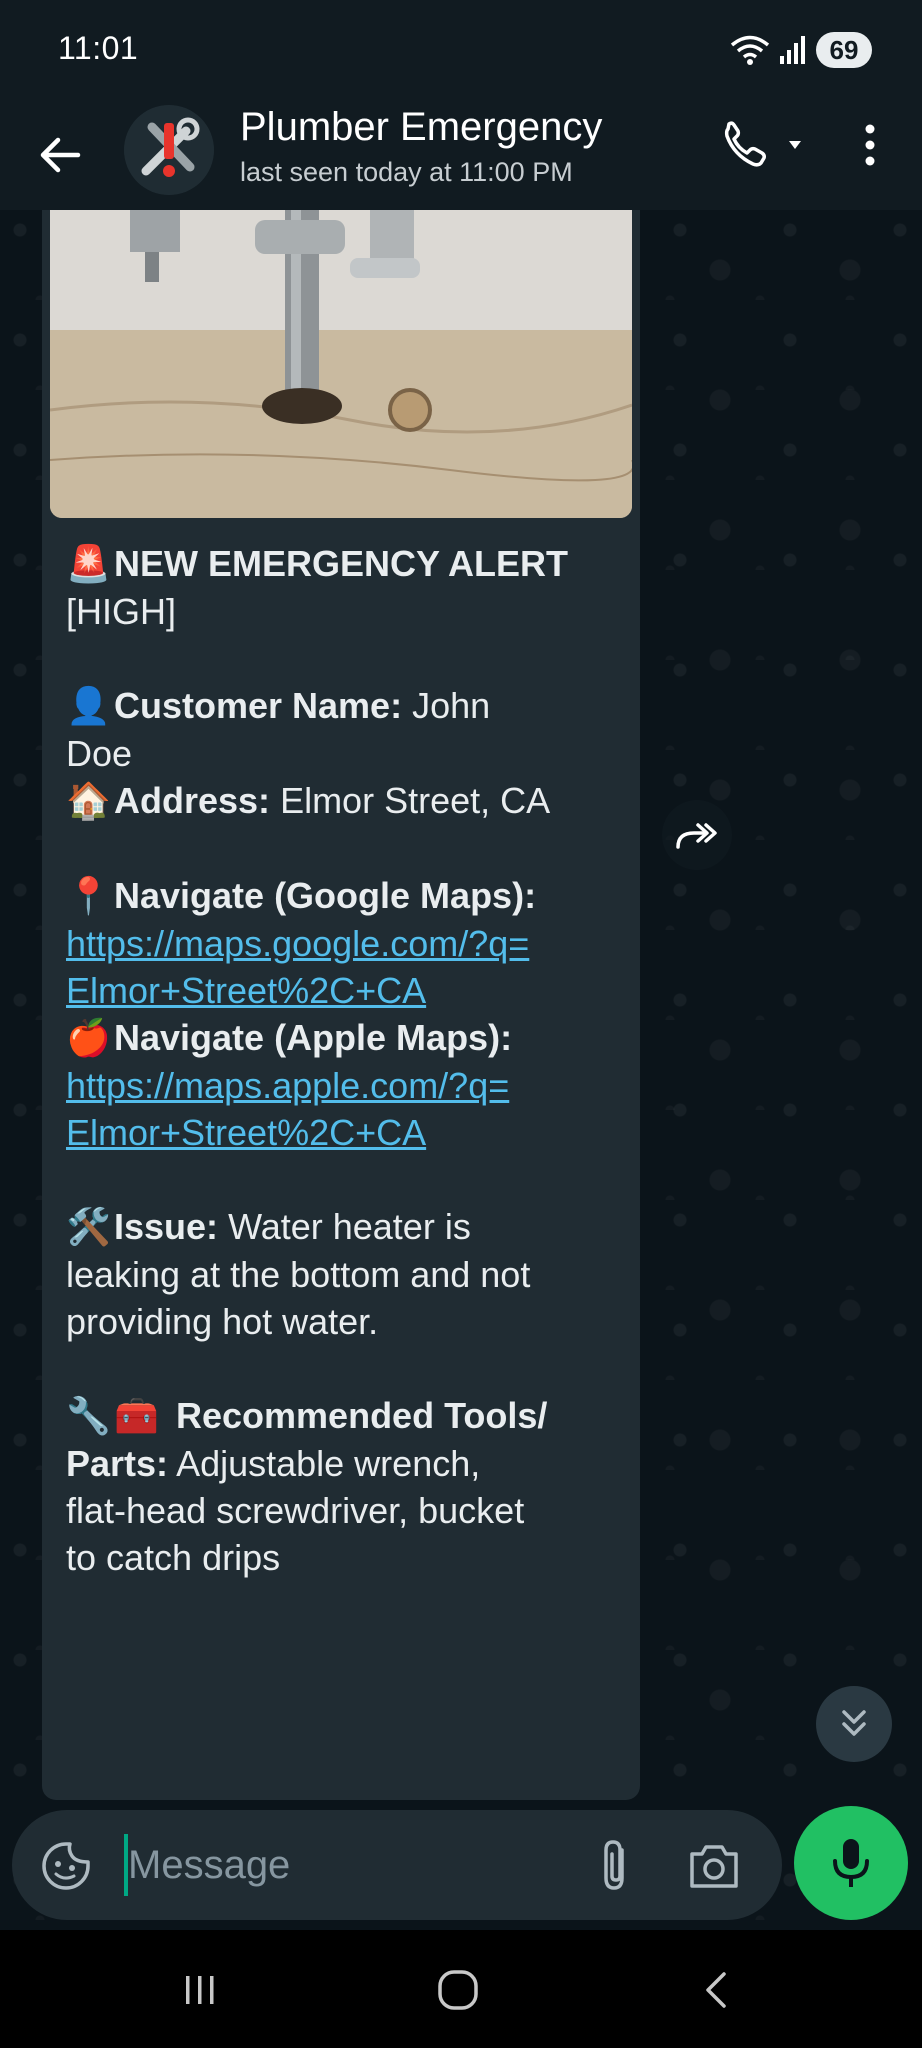 Image resolution: width=922 pixels, height=2048 pixels. Describe the element at coordinates (222, 1321) in the screenshot. I see `issue-value-3: providing hot water.` at that location.